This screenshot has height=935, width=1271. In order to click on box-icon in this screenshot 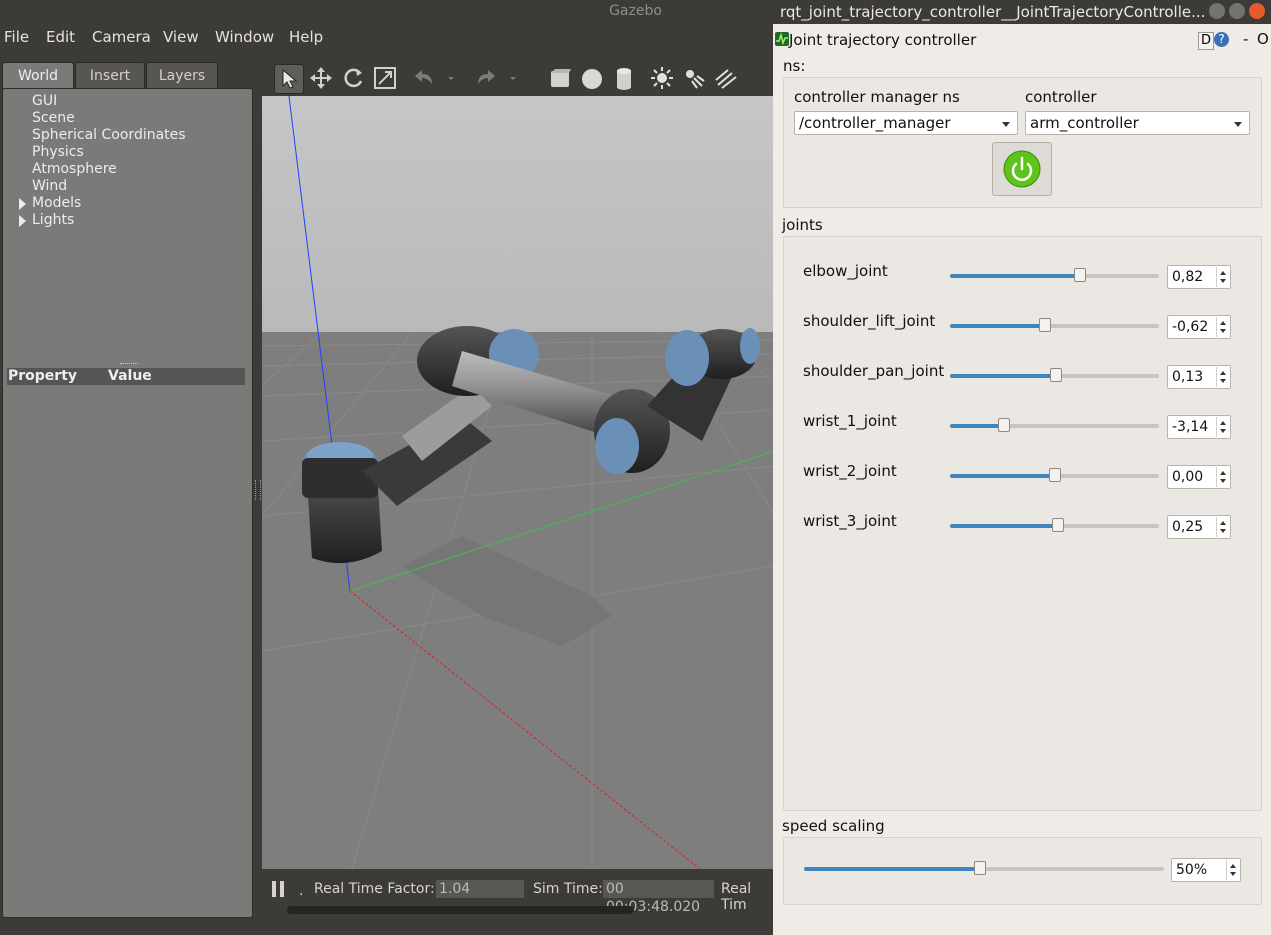, I will do `click(560, 78)`.